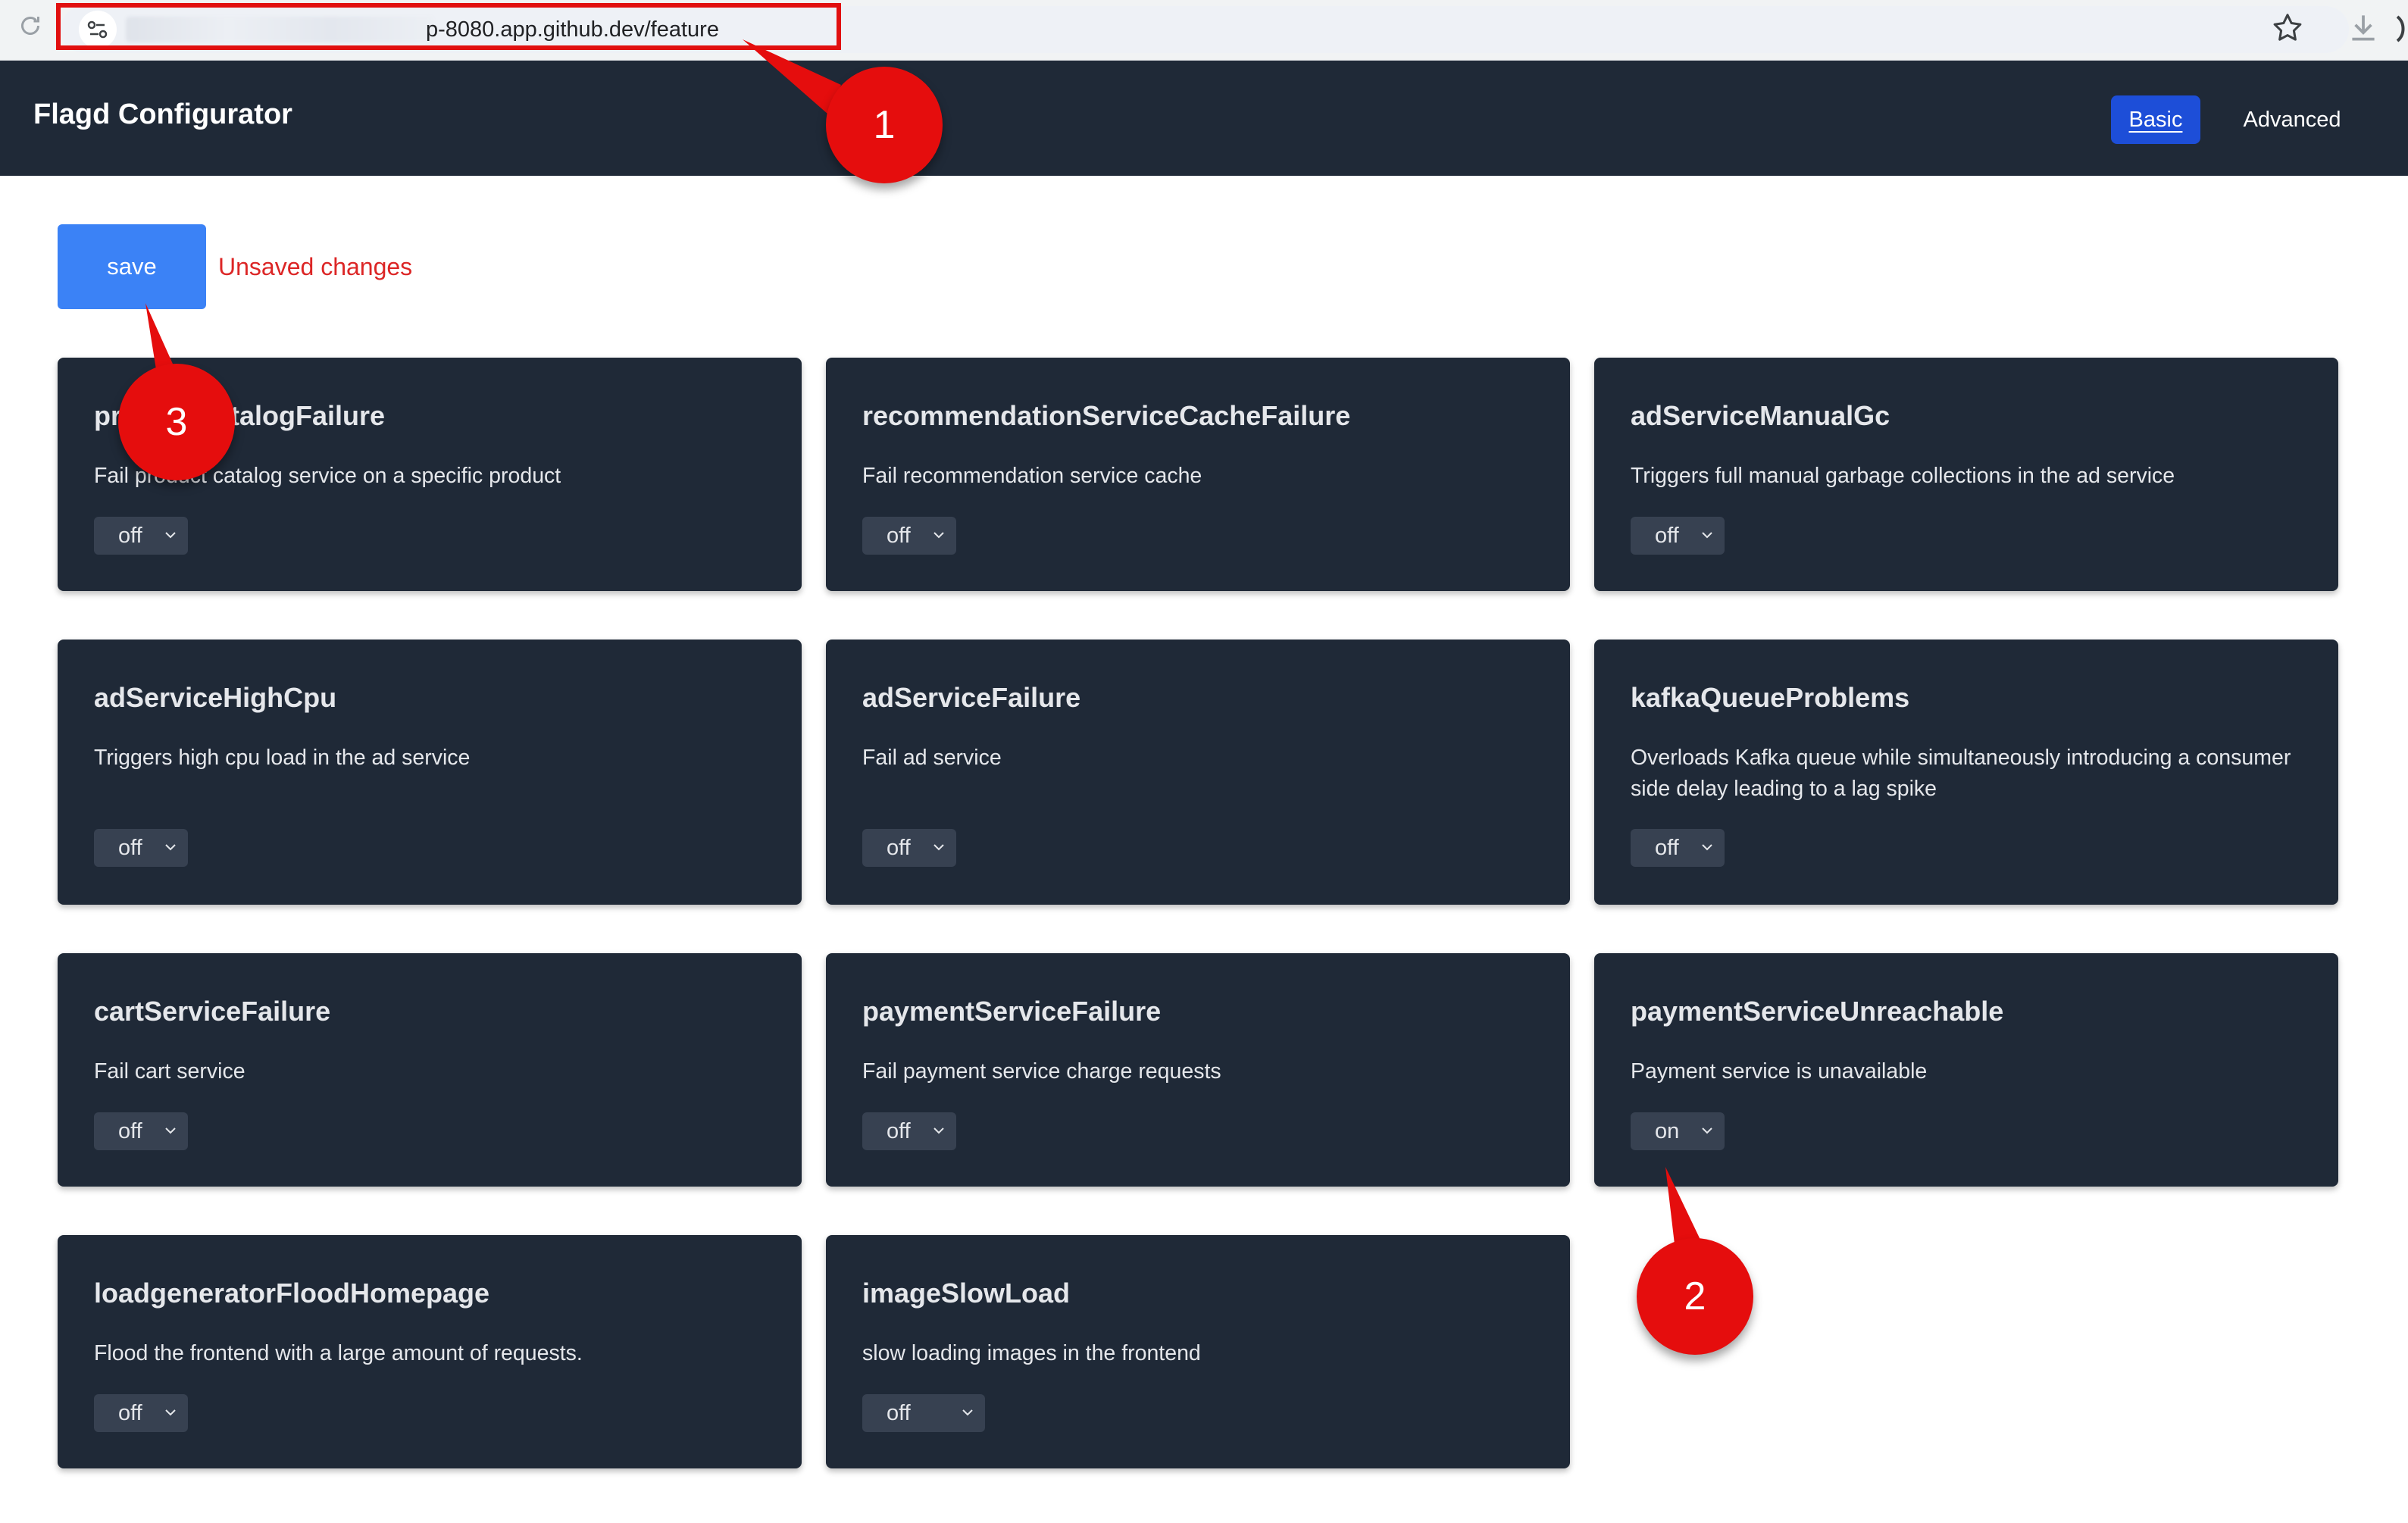 Image resolution: width=2408 pixels, height=1523 pixels. I want to click on annotation-badge-1: 1, so click(884, 125).